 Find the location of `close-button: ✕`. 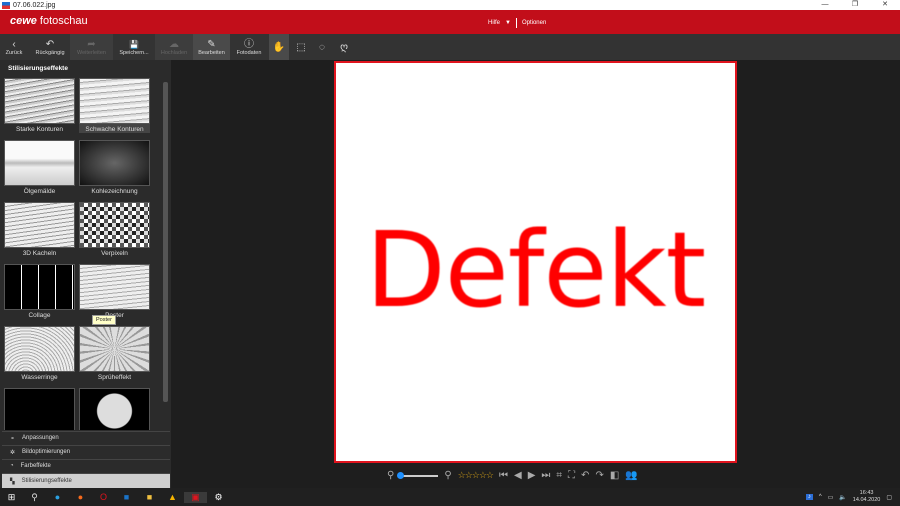

close-button: ✕ is located at coordinates (885, 5).